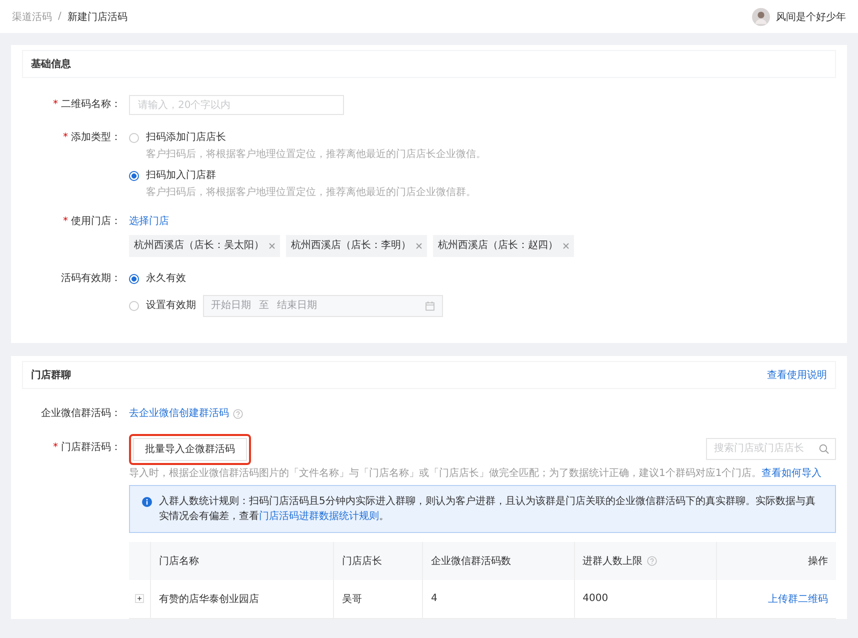 The height and width of the screenshot is (638, 858). Describe the element at coordinates (179, 561) in the screenshot. I see `column-header: 门店名称` at that location.